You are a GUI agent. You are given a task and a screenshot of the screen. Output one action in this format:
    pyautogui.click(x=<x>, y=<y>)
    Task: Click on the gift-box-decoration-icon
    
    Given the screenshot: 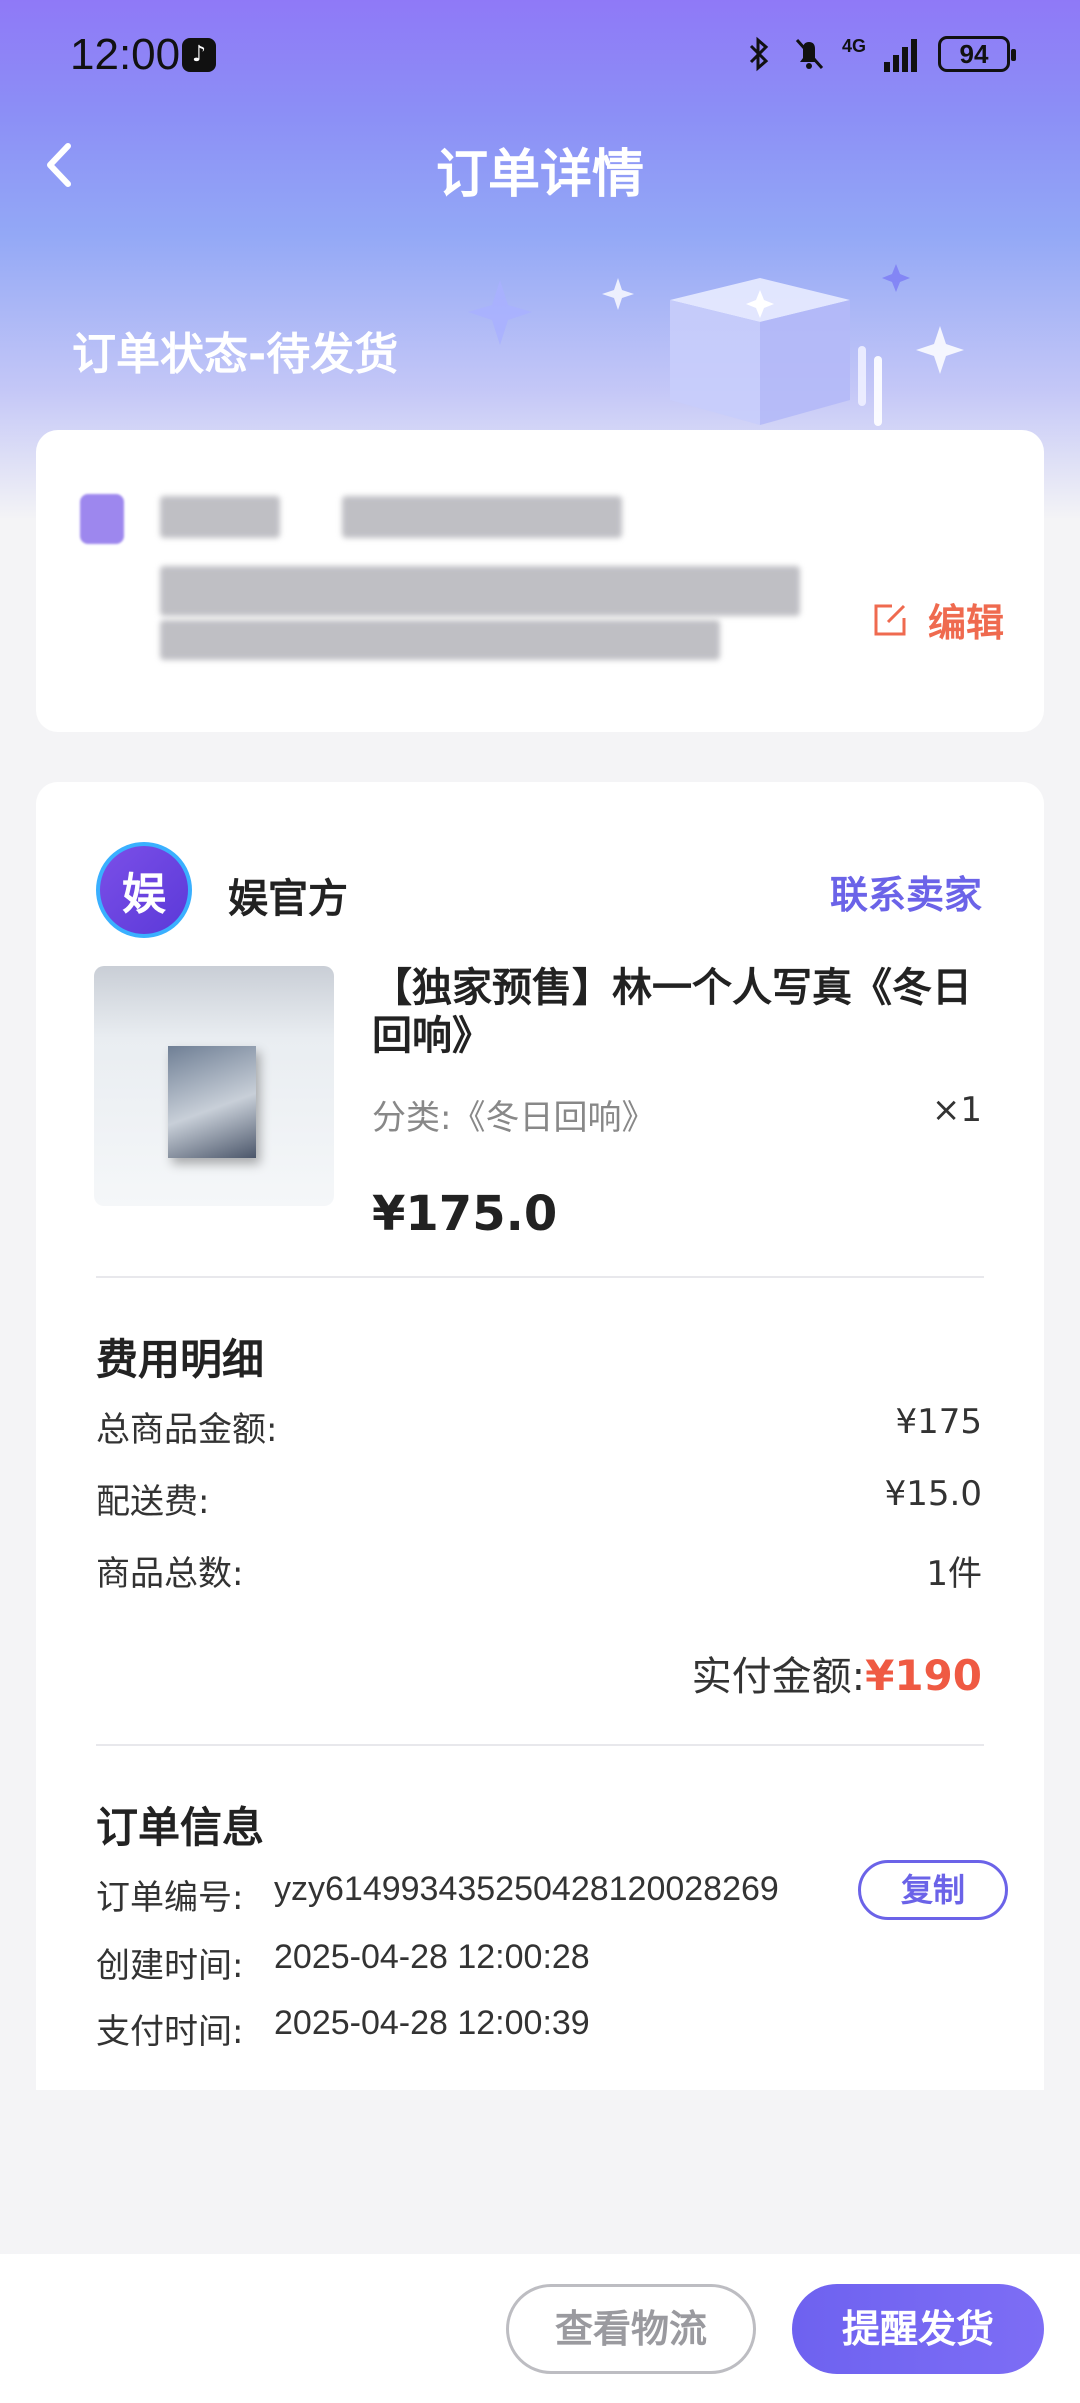 What is the action you would take?
    pyautogui.click(x=716, y=345)
    